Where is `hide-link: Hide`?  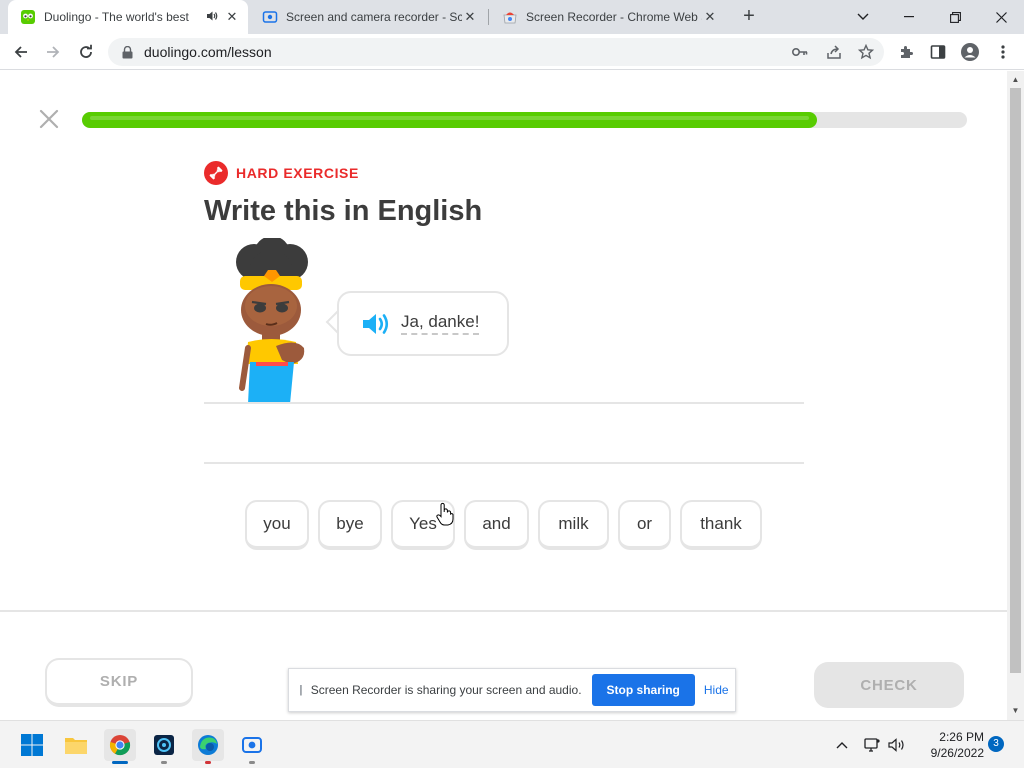
hide-link: Hide is located at coordinates (716, 690).